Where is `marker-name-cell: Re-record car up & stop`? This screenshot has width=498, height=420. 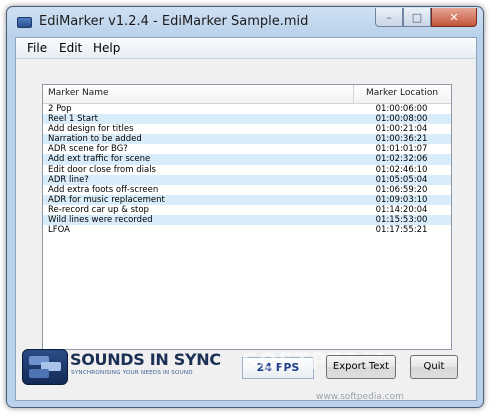 marker-name-cell: Re-record car up & stop is located at coordinates (98, 209).